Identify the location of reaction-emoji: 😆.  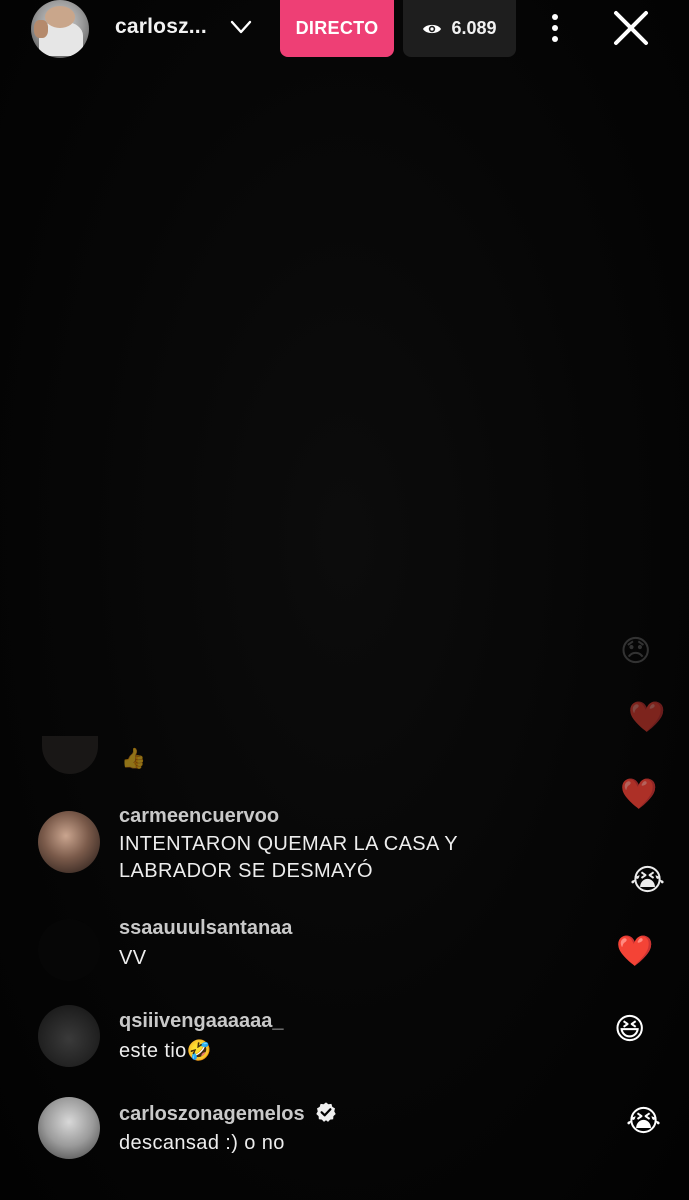
(630, 1029).